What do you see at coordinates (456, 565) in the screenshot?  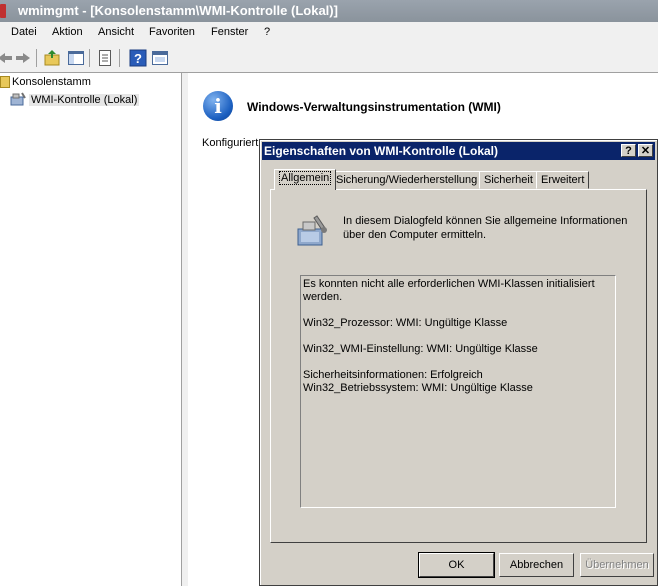 I see `ok-button: OK` at bounding box center [456, 565].